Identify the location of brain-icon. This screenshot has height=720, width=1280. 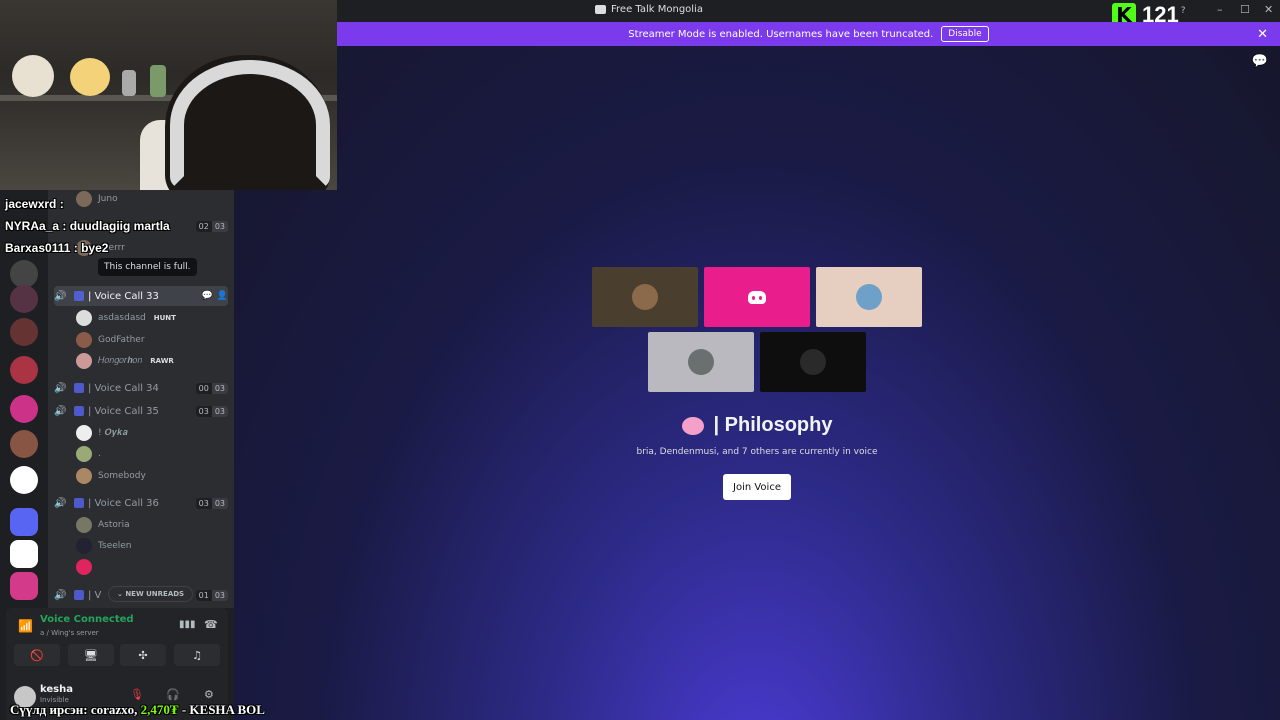
(692, 425).